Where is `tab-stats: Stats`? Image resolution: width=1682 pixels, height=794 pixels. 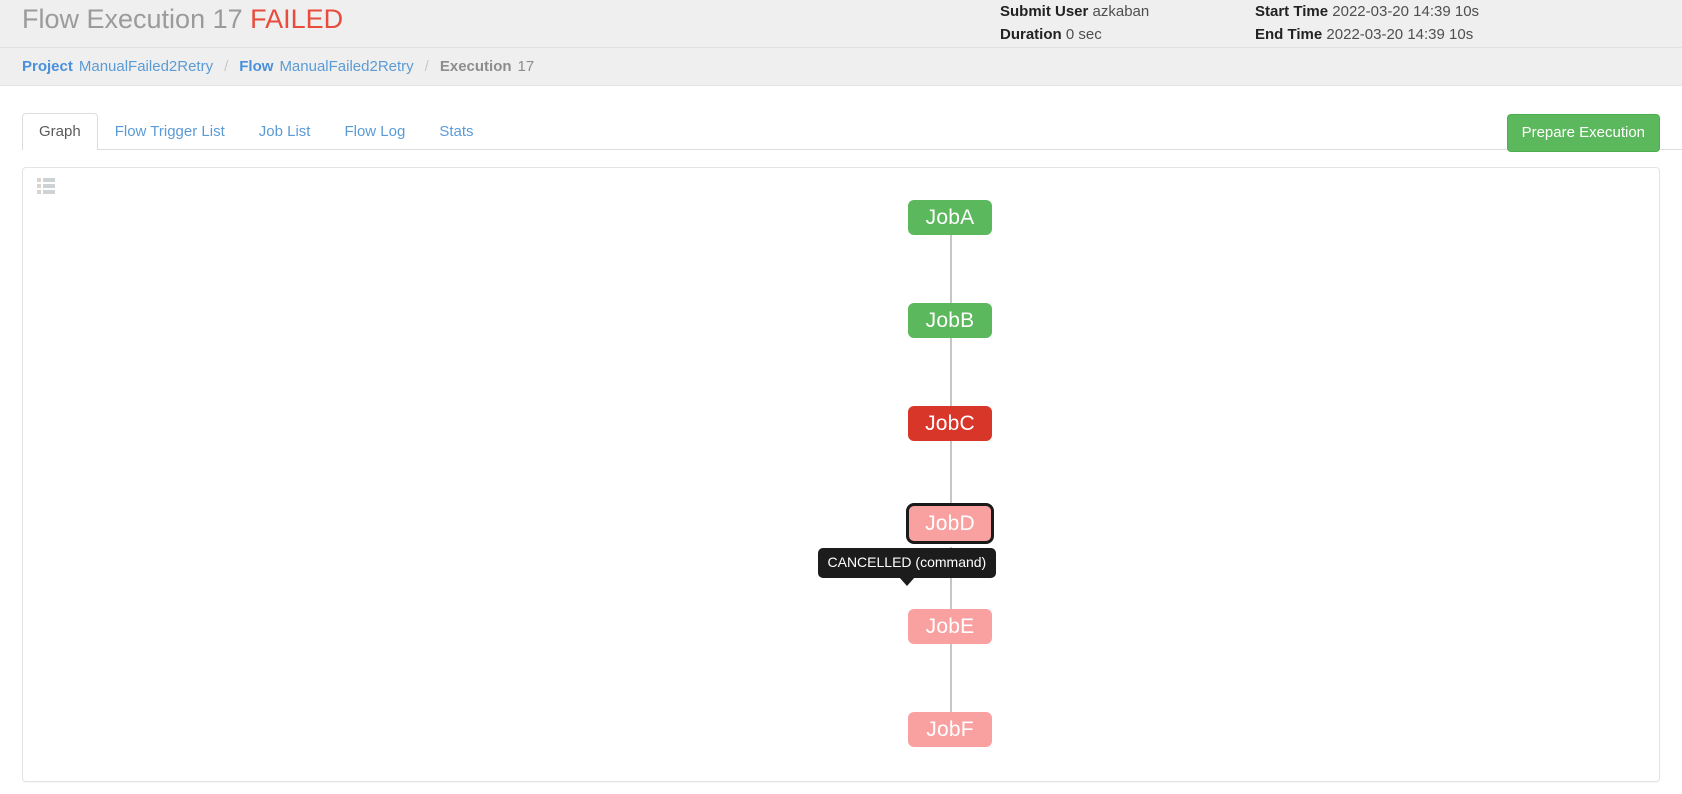
tab-stats: Stats is located at coordinates (456, 131).